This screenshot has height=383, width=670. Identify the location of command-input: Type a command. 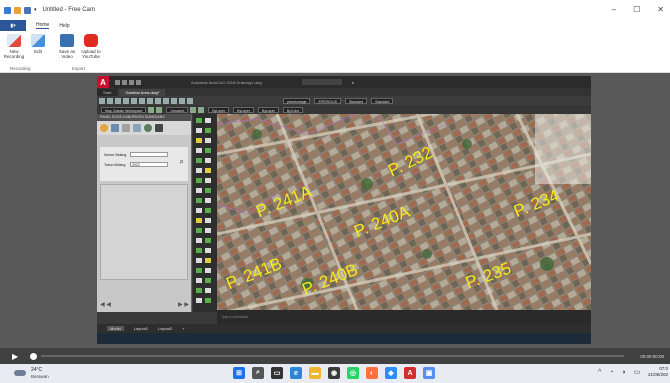
(234, 317).